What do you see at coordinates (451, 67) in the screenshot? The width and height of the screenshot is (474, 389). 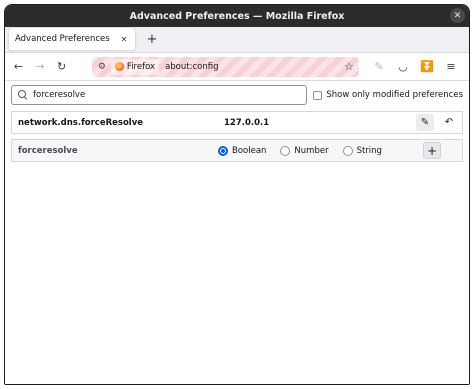 I see `menu-icon: ≡` at bounding box center [451, 67].